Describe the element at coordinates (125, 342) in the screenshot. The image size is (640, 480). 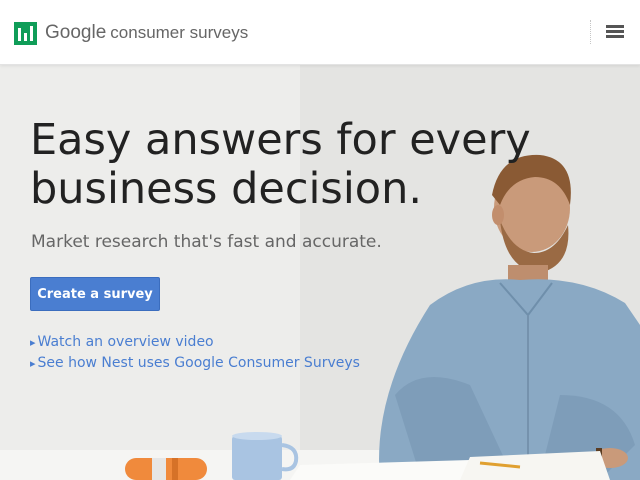
I see `watch-video-link-label: Watch an overview video` at that location.